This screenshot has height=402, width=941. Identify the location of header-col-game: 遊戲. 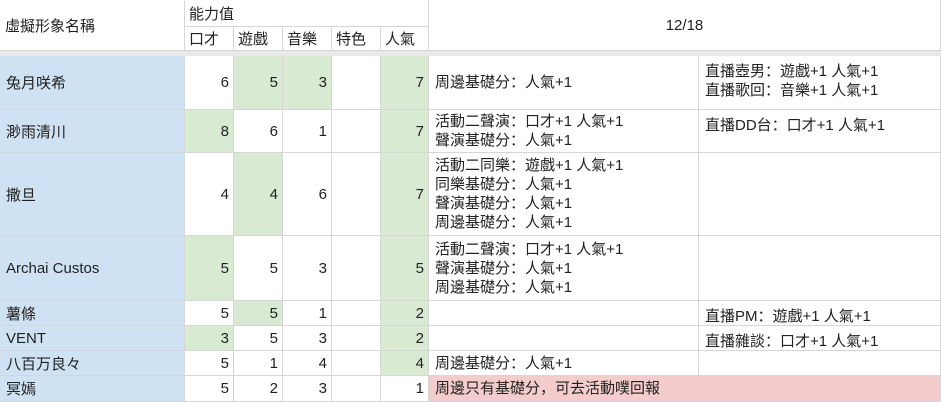
(258, 39).